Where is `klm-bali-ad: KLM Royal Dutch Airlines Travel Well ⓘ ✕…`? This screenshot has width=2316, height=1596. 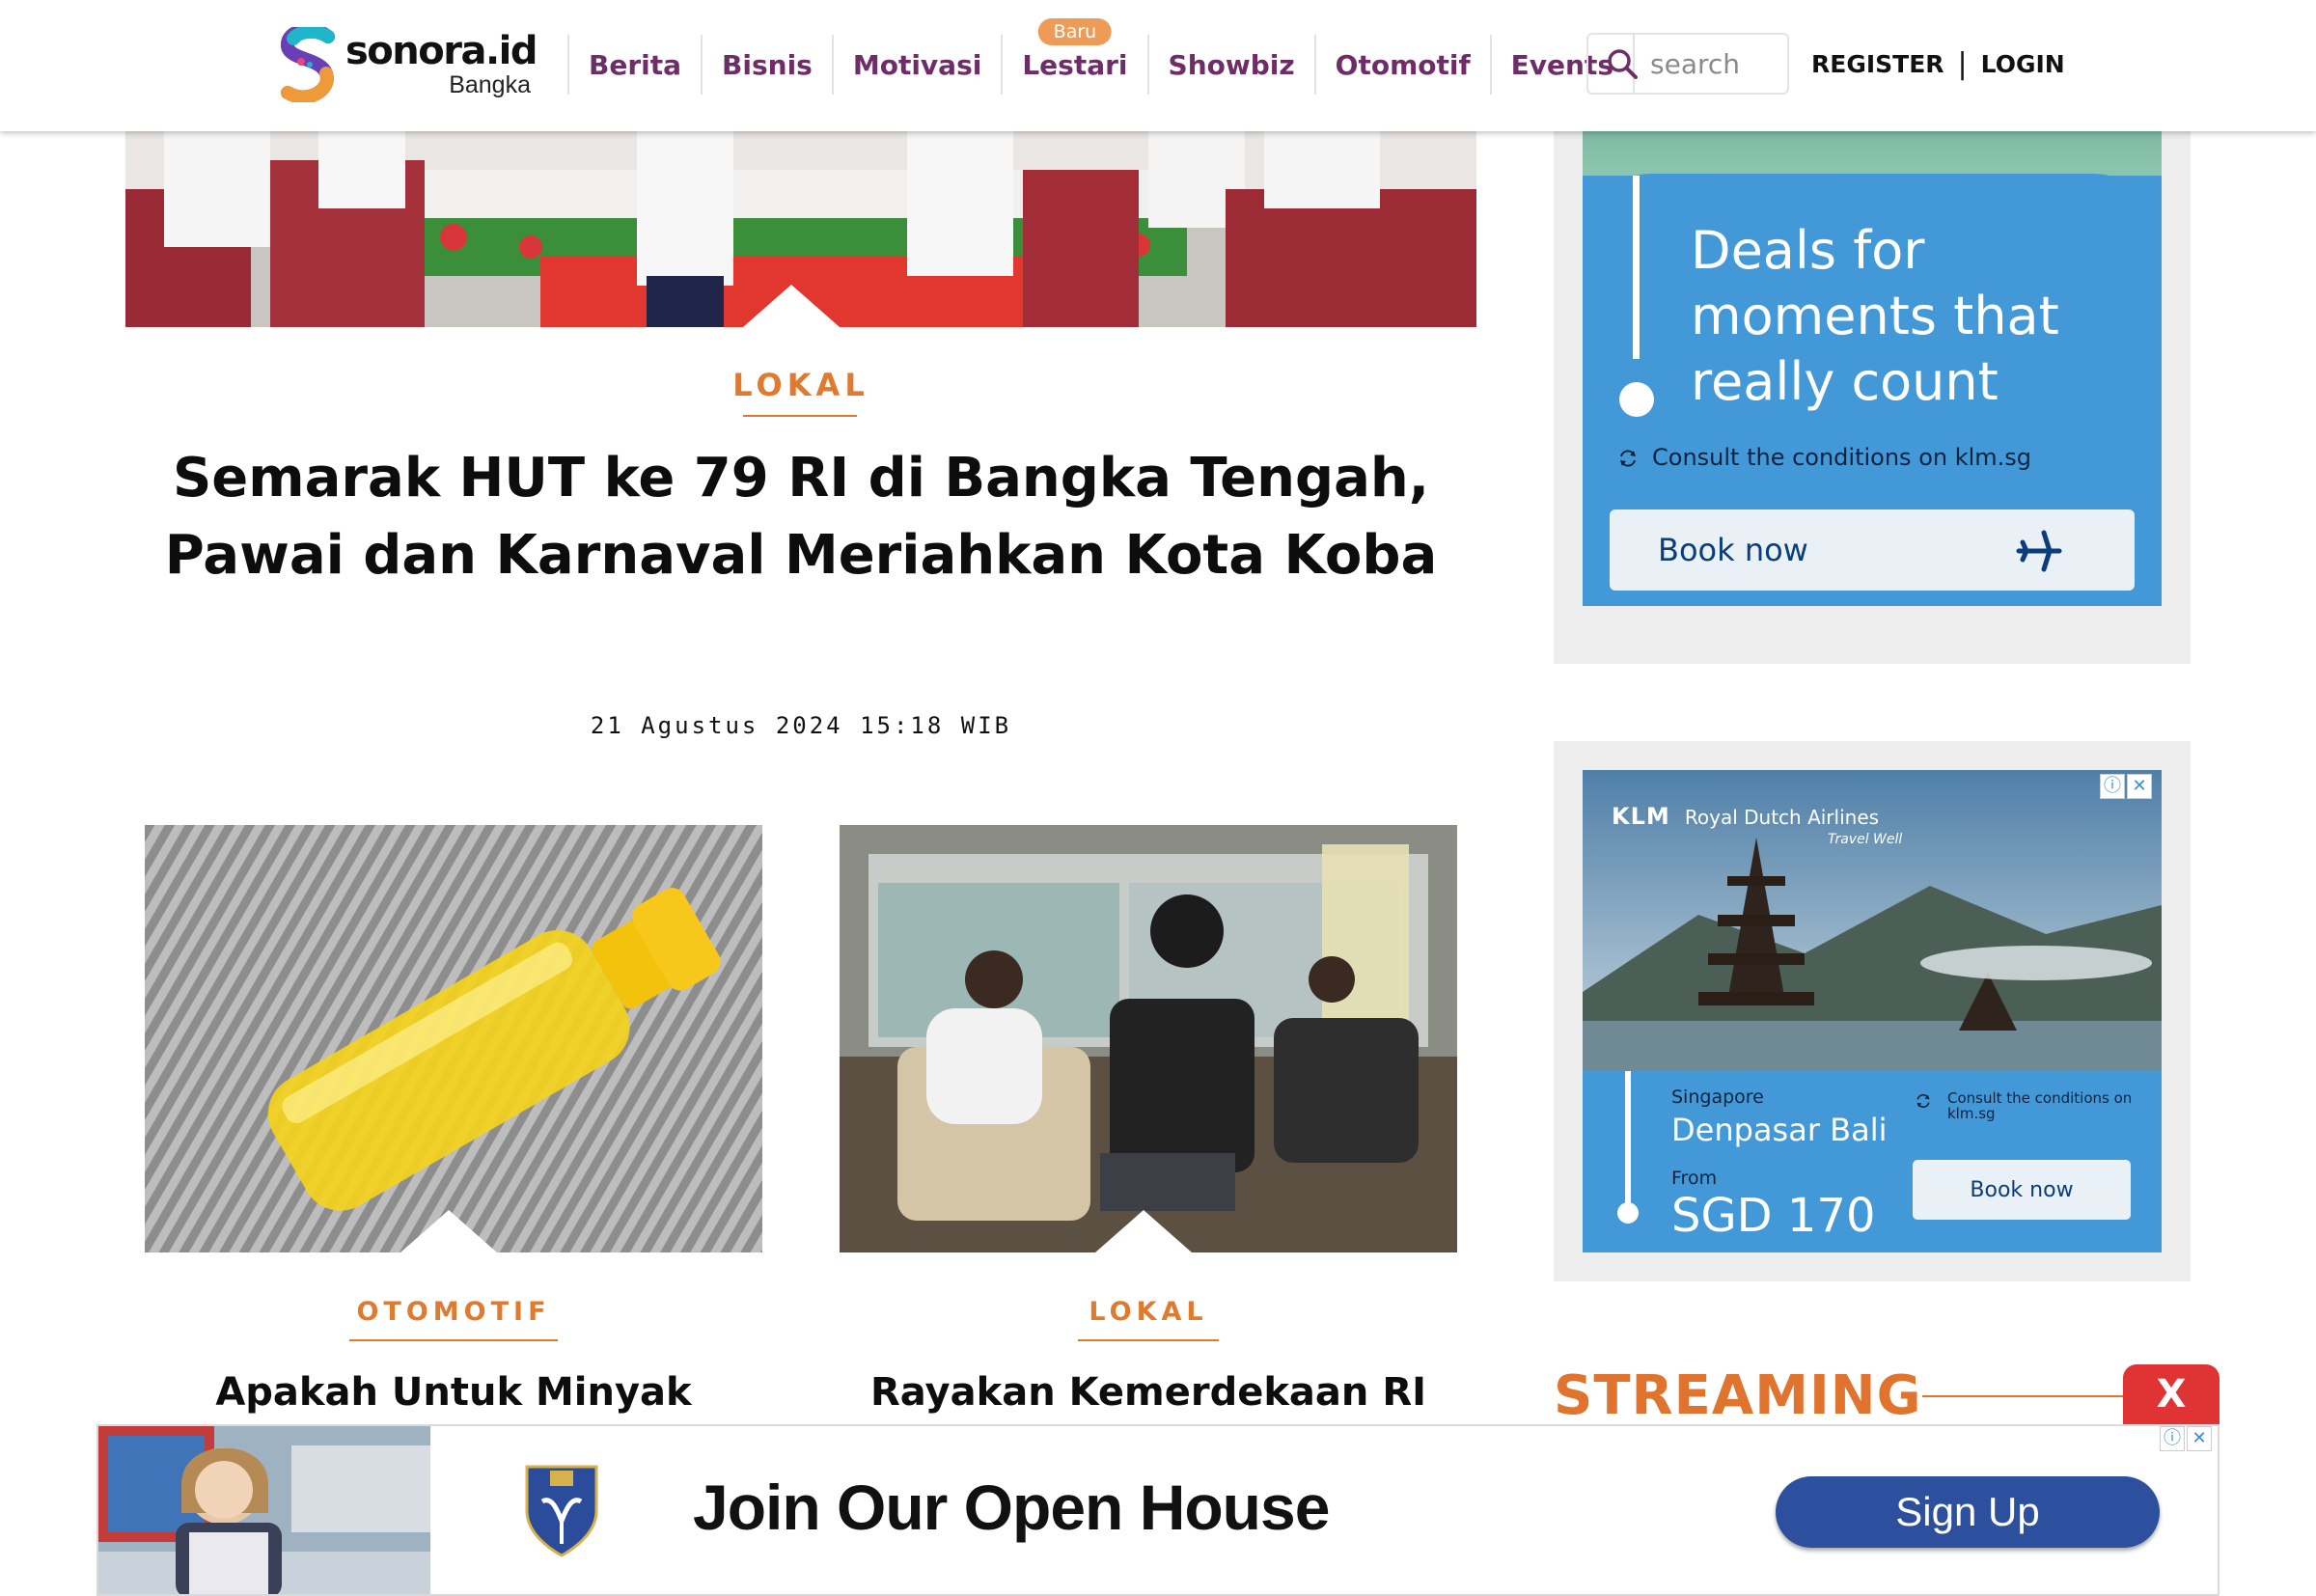 klm-bali-ad: KLM Royal Dutch Airlines Travel Well ⓘ ✕… is located at coordinates (1872, 1011).